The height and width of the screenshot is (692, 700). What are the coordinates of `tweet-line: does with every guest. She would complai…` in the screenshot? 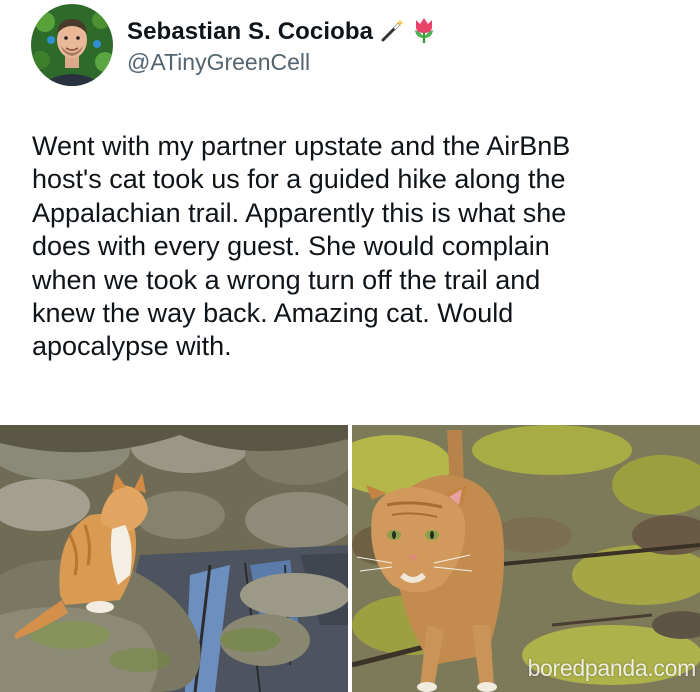 It's located at (291, 246).